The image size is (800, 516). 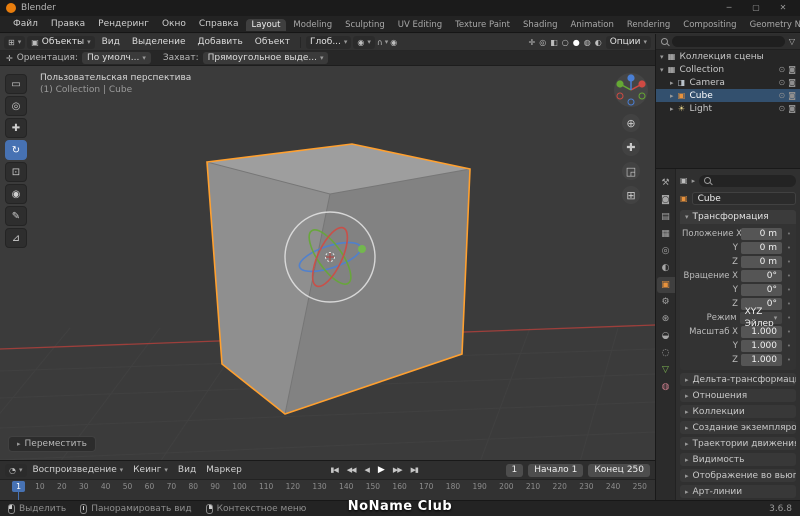 What do you see at coordinates (15, 42) in the screenshot?
I see `editor-type-button: ⊞ ▾` at bounding box center [15, 42].